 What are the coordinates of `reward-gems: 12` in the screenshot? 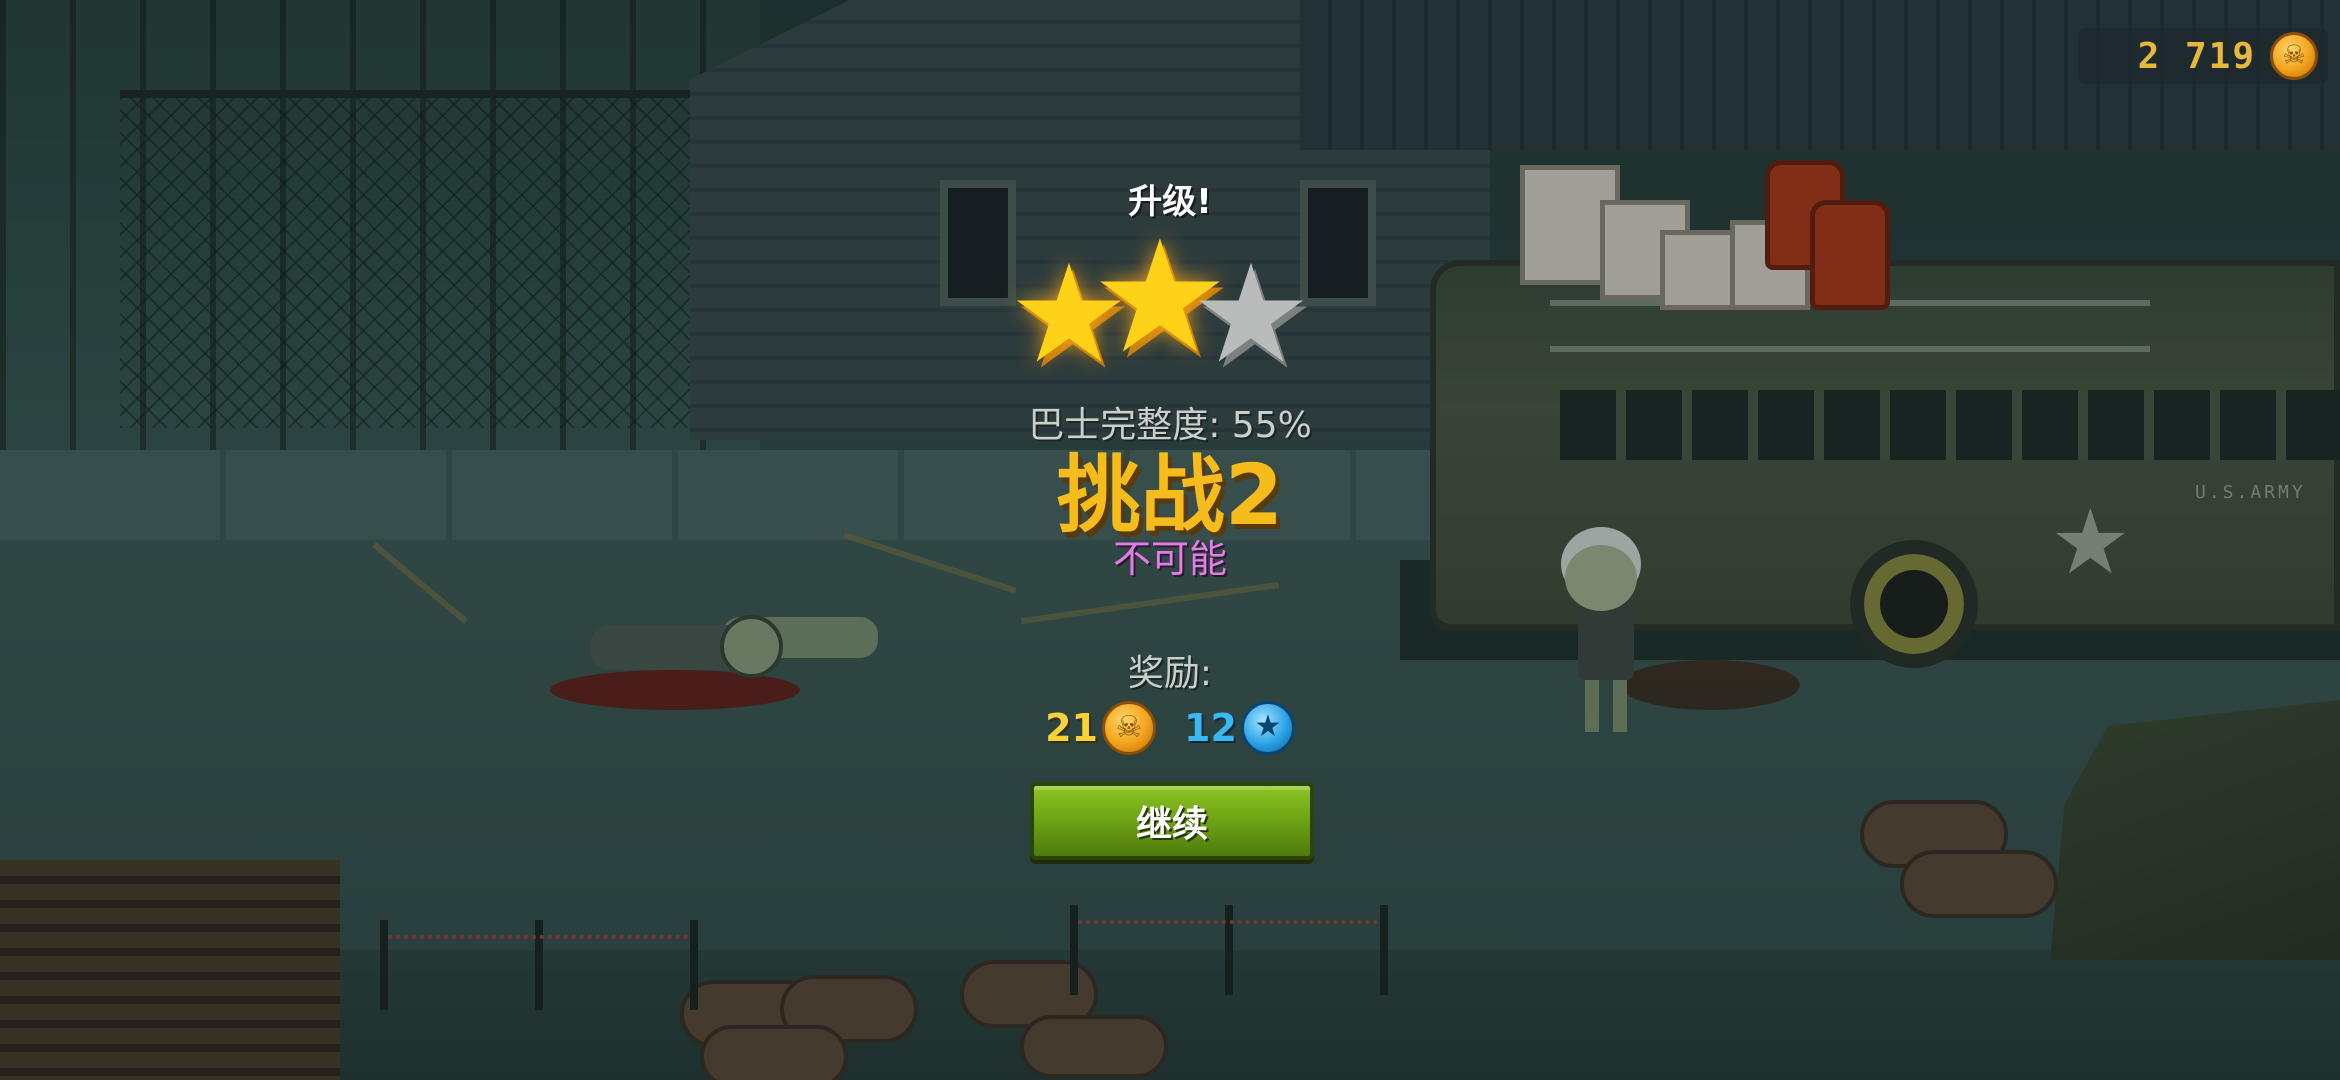 It's located at (1239, 728).